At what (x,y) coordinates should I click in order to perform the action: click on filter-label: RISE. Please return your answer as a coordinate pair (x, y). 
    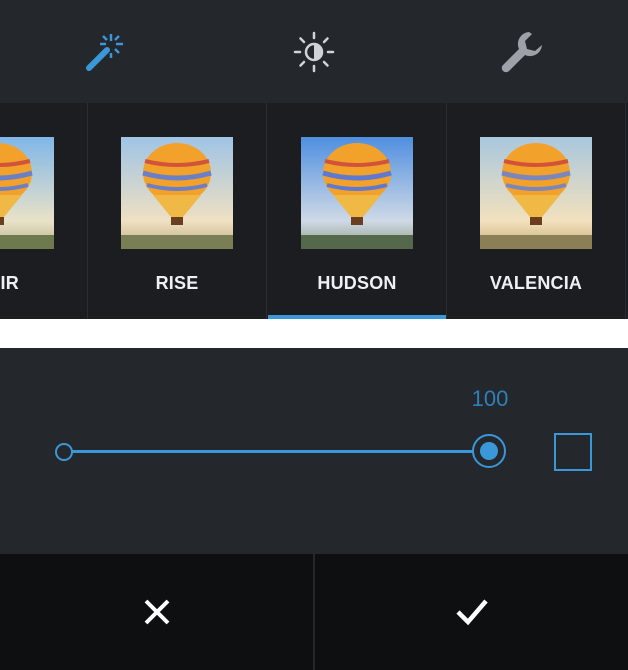
    Looking at the image, I should click on (177, 283).